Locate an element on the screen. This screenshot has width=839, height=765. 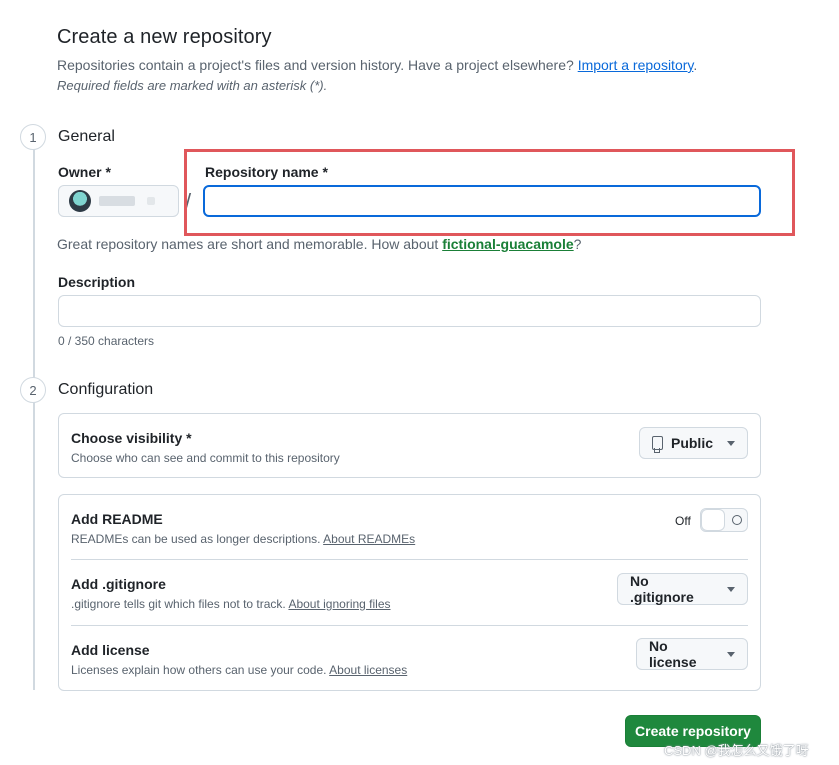
gitignore-title: Add .gitignore is located at coordinates (118, 584).